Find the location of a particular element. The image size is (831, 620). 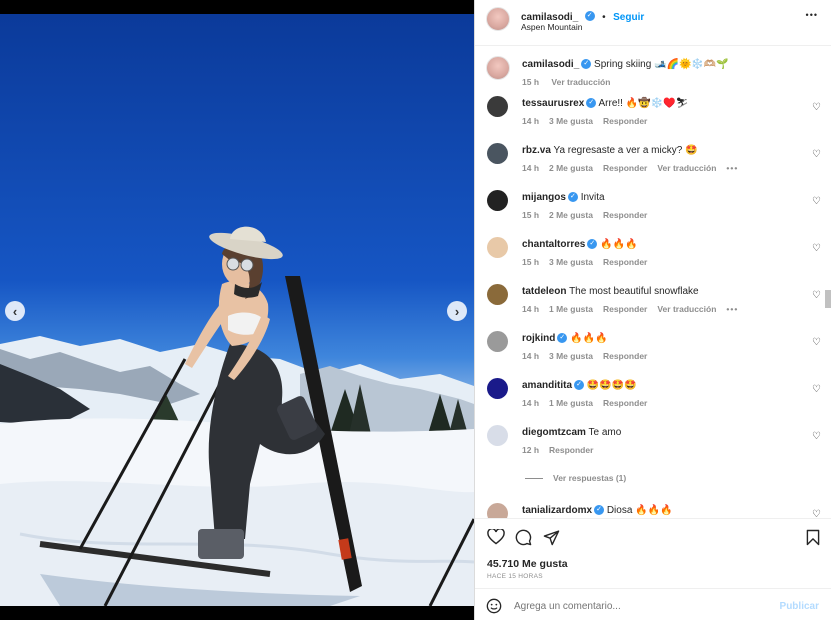

caption-time: 15 h is located at coordinates (530, 82).